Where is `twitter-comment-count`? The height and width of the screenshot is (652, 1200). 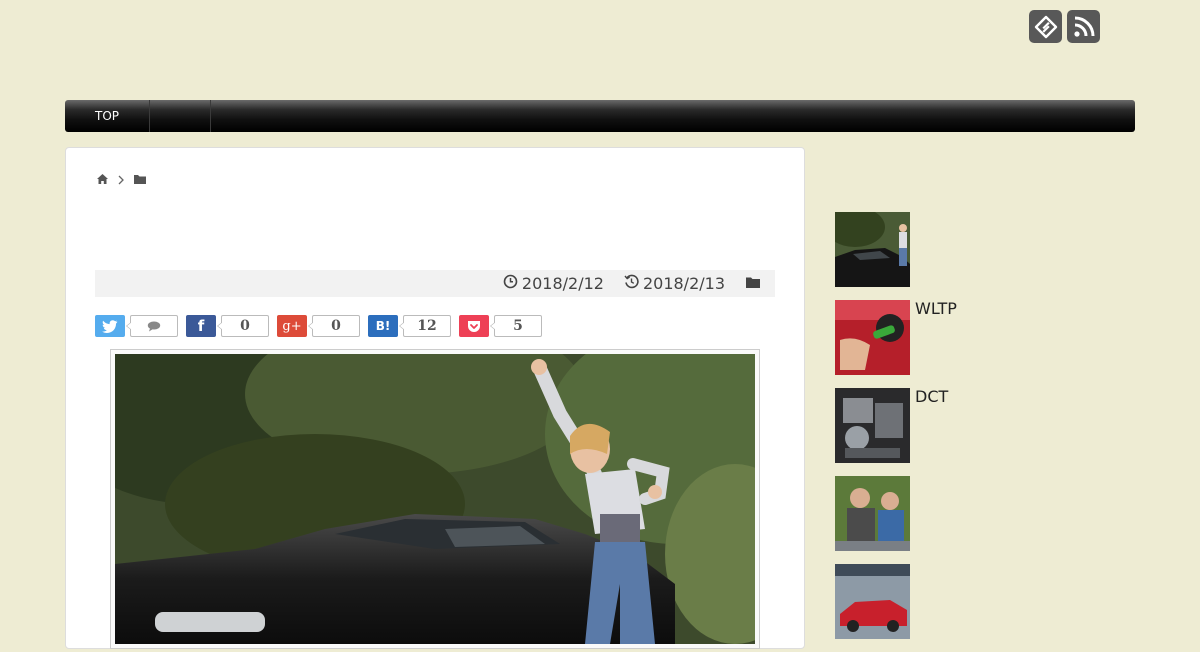
twitter-comment-count is located at coordinates (152, 326).